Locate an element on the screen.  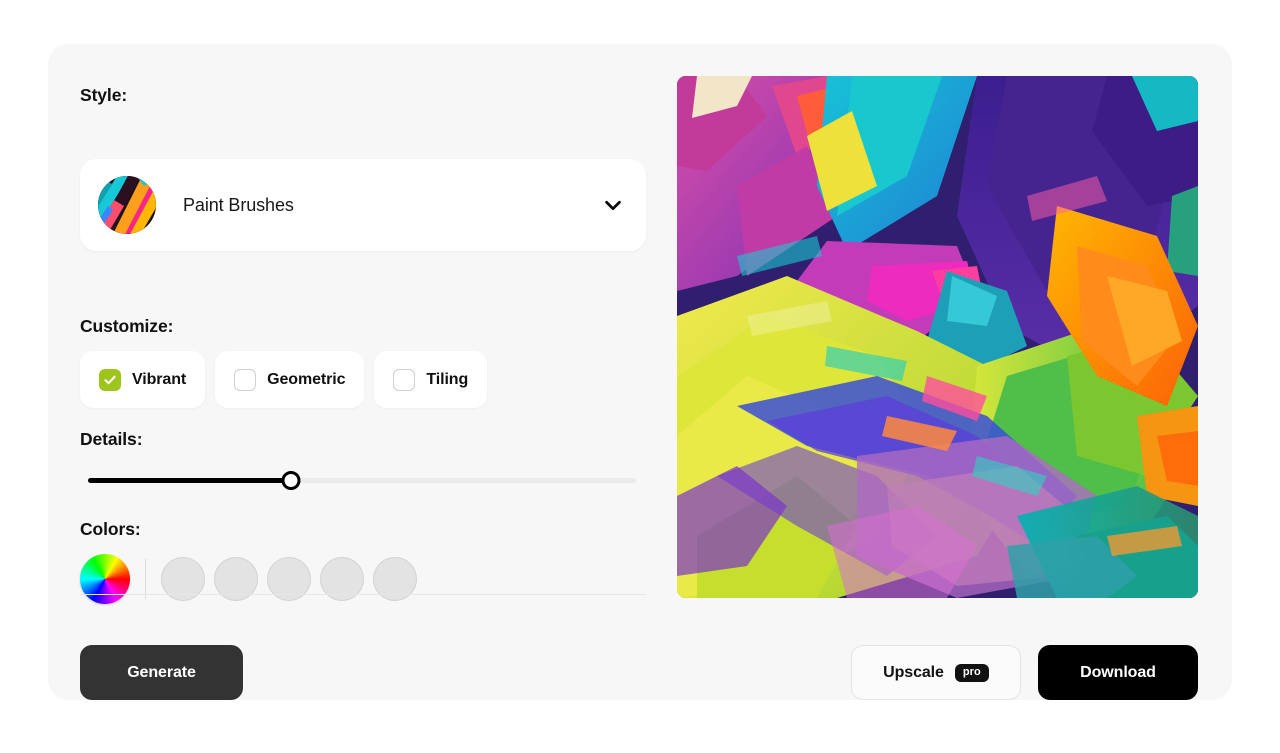
pro-badge: pro is located at coordinates (971, 672).